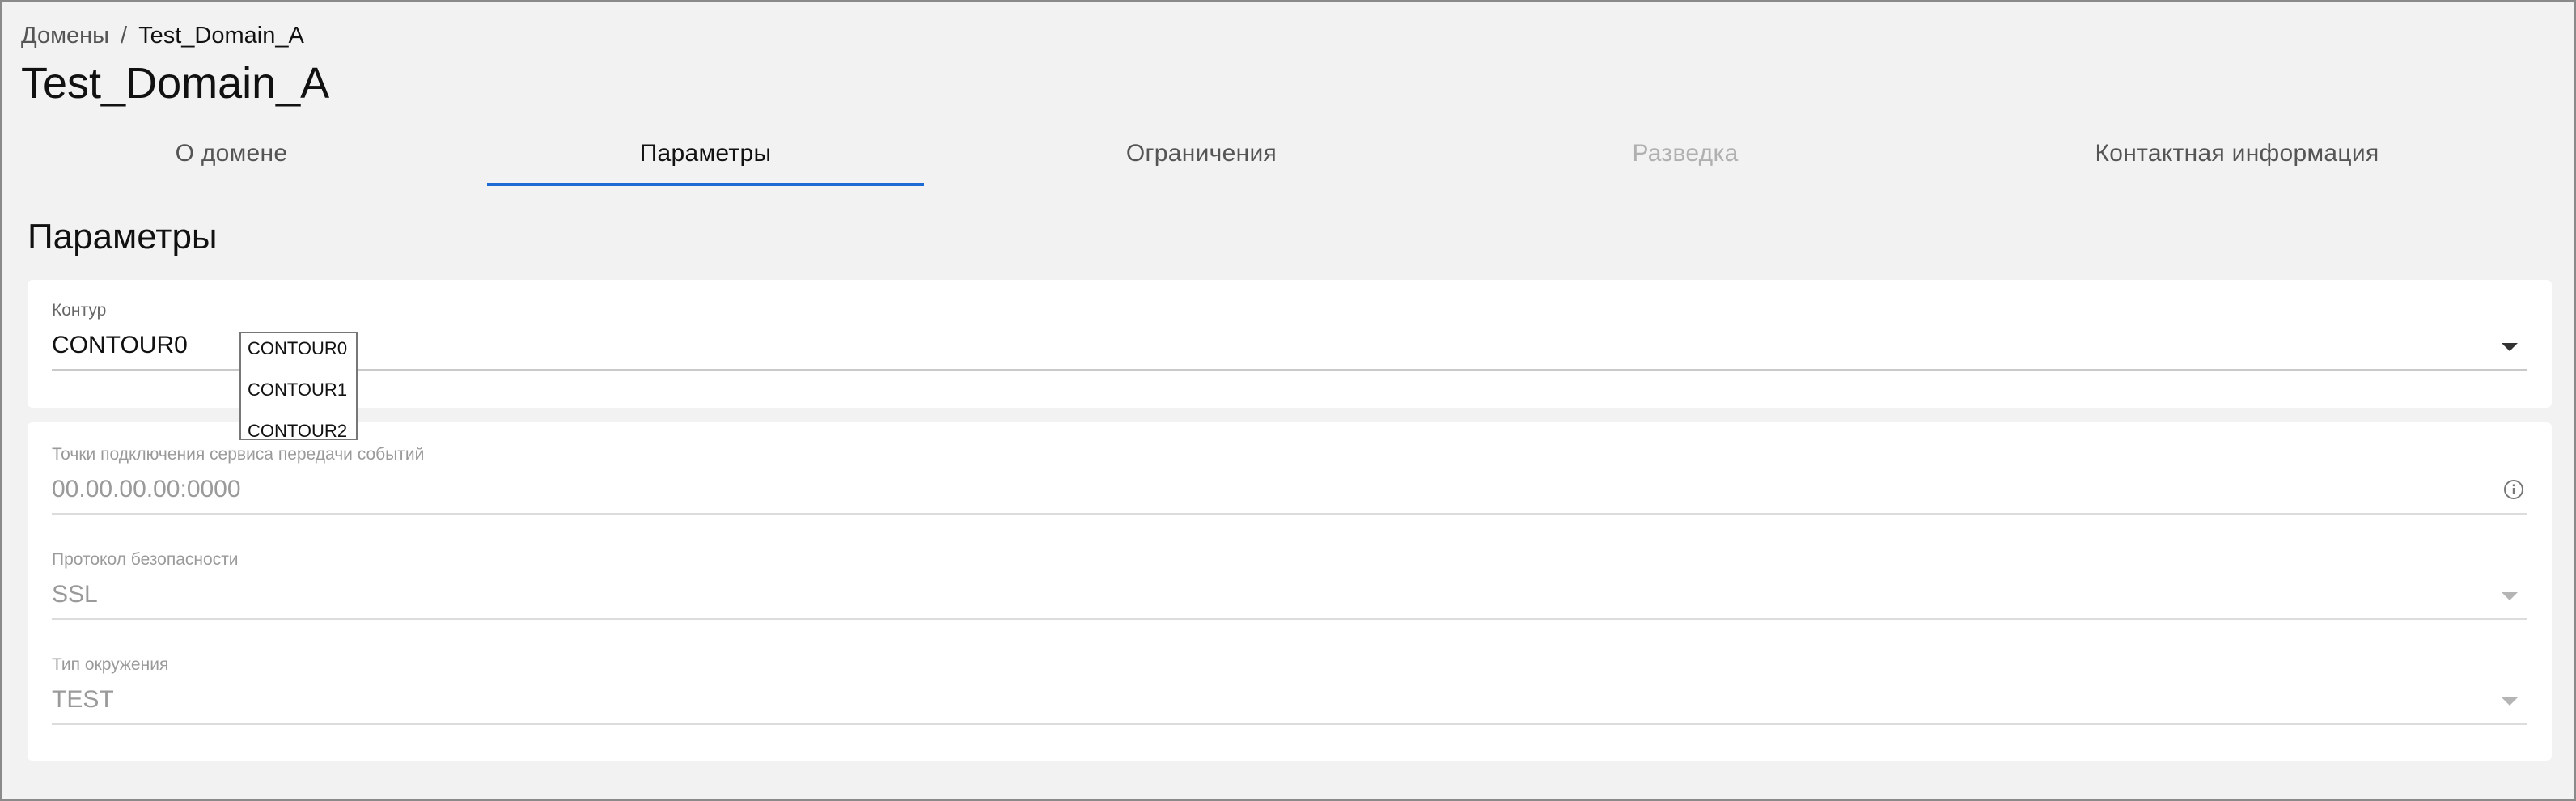  What do you see at coordinates (1289, 370) in the screenshot?
I see `contour-underline` at bounding box center [1289, 370].